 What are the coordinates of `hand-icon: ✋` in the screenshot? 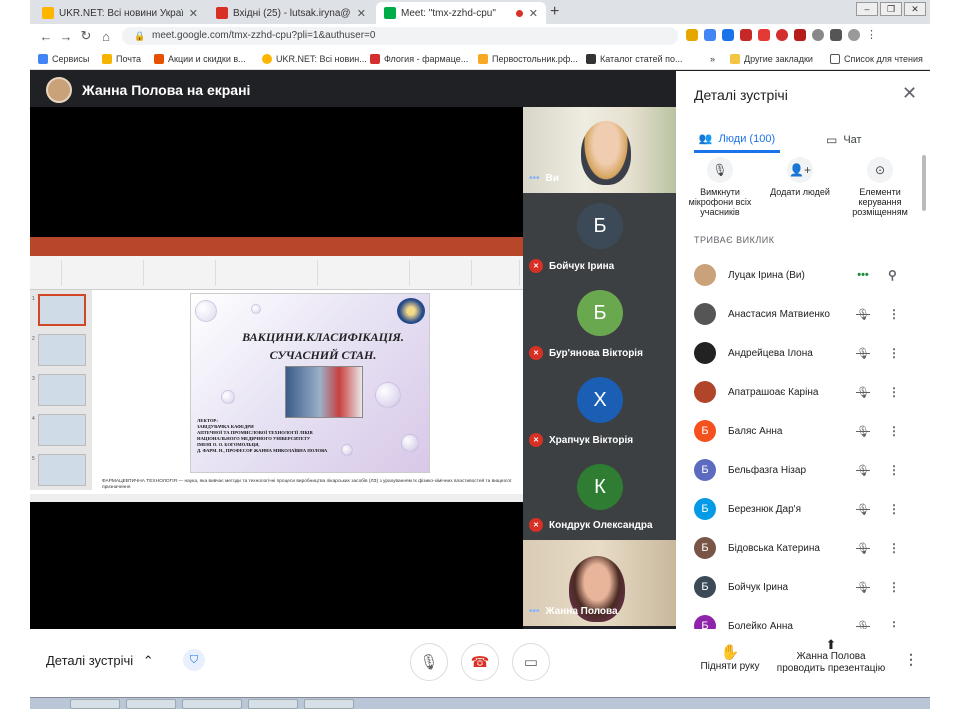 It's located at (730, 652).